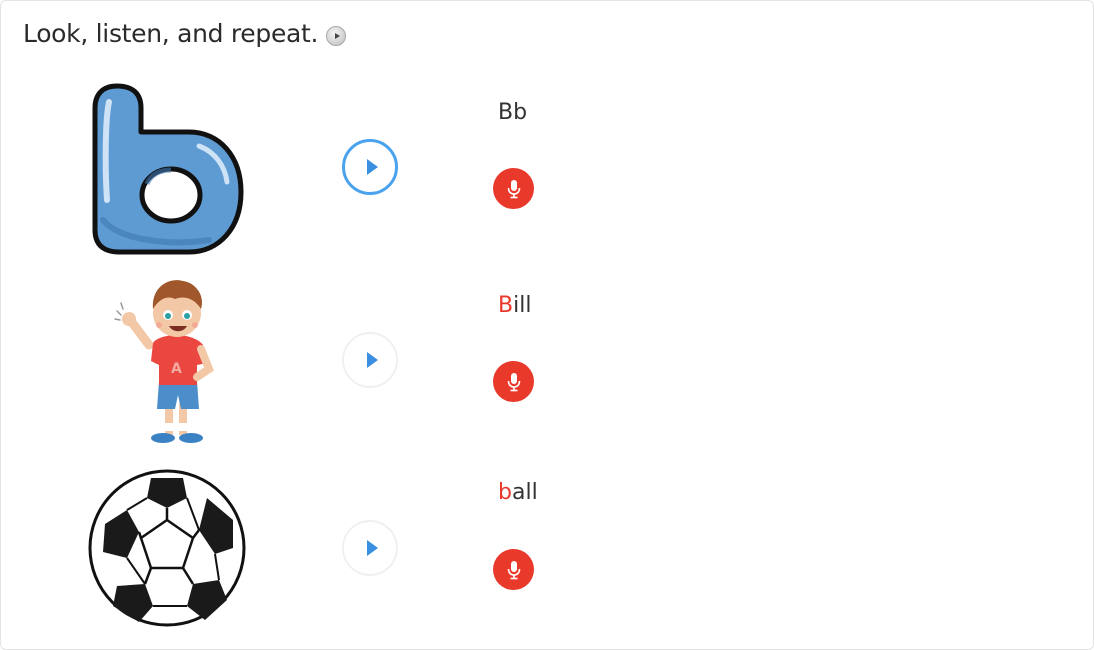 The width and height of the screenshot is (1094, 650). Describe the element at coordinates (518, 492) in the screenshot. I see `word-label: ball` at that location.